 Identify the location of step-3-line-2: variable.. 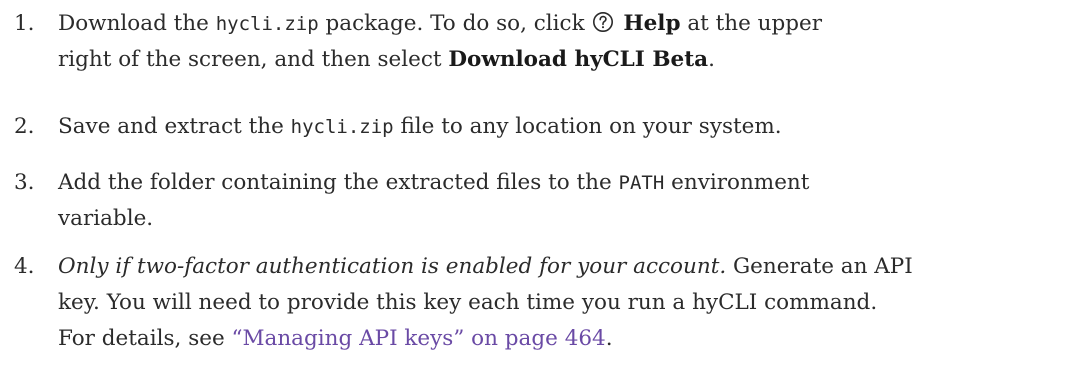
(106, 218).